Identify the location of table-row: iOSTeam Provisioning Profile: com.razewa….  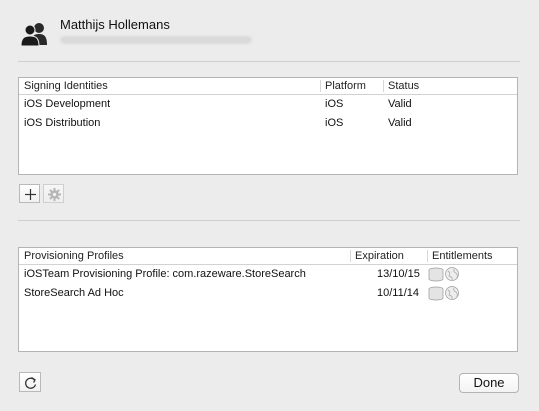
(268, 274).